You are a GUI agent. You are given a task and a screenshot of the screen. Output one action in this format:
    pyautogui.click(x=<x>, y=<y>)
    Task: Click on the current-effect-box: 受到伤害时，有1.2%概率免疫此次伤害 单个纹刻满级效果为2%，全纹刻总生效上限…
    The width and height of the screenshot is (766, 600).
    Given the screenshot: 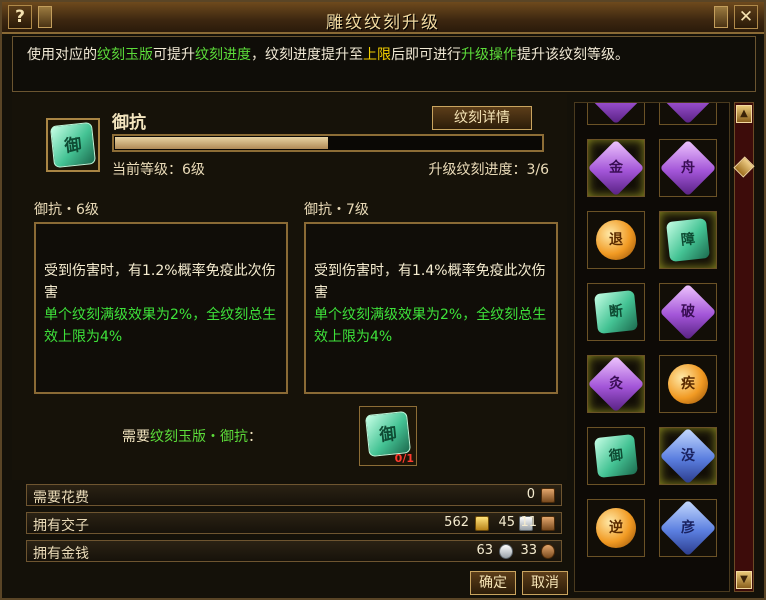 What is the action you would take?
    pyautogui.click(x=161, y=308)
    